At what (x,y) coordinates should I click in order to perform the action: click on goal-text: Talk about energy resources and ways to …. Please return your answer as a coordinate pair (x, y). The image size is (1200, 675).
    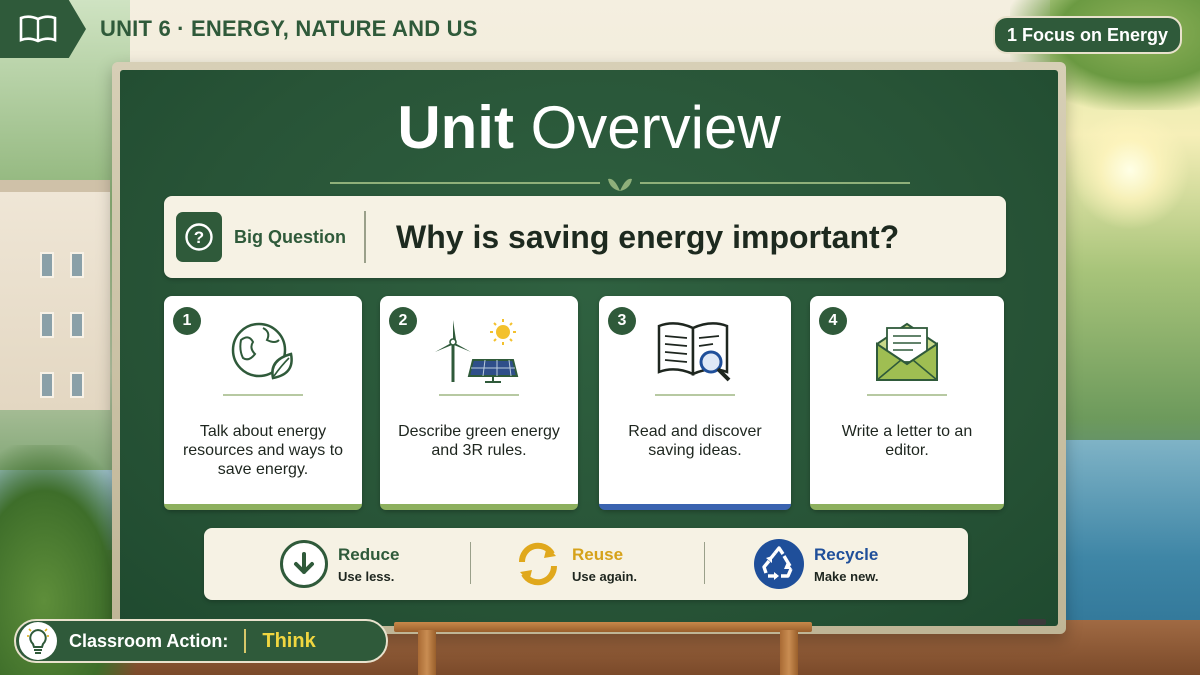
    Looking at the image, I should click on (263, 450).